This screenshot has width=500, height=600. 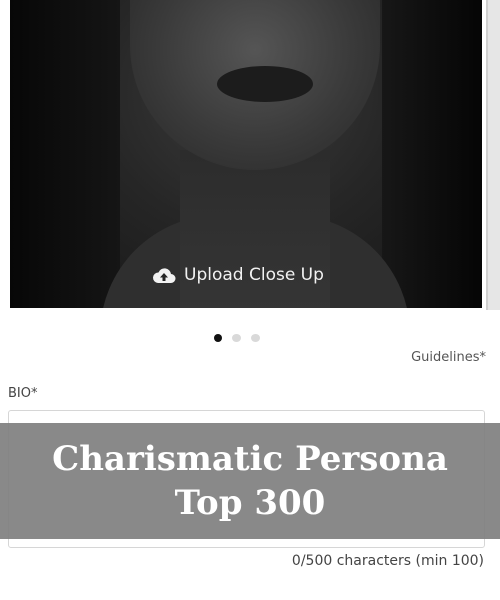 What do you see at coordinates (254, 275) in the screenshot?
I see `upload-label: Upload Close Up` at bounding box center [254, 275].